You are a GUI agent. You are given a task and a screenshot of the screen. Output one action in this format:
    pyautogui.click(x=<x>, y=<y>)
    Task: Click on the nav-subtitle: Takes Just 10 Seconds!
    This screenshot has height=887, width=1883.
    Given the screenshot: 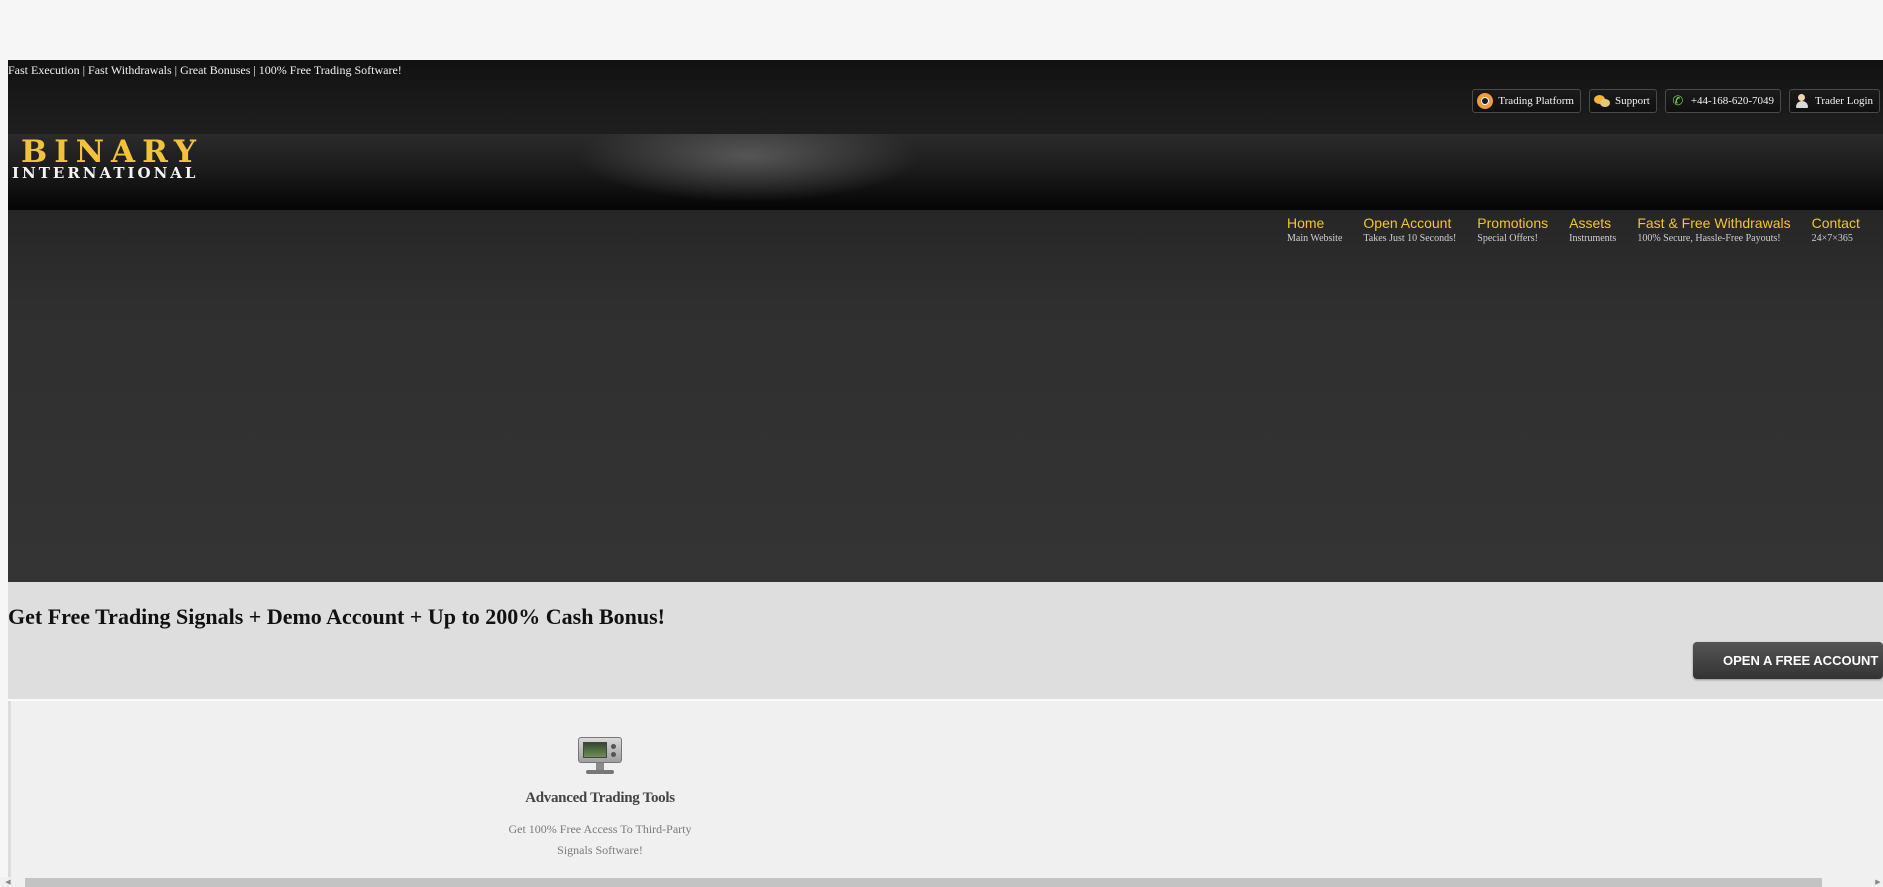 What is the action you would take?
    pyautogui.click(x=1410, y=238)
    